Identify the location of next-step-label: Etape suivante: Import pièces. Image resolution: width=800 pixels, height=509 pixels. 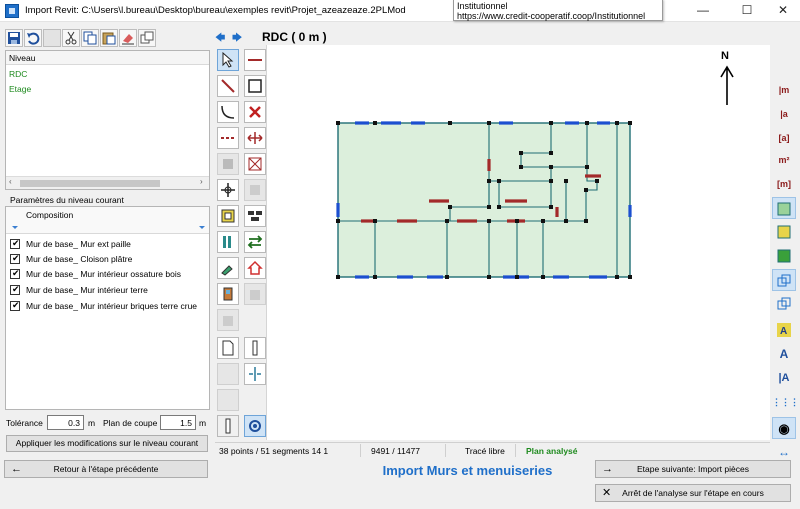
(693, 469).